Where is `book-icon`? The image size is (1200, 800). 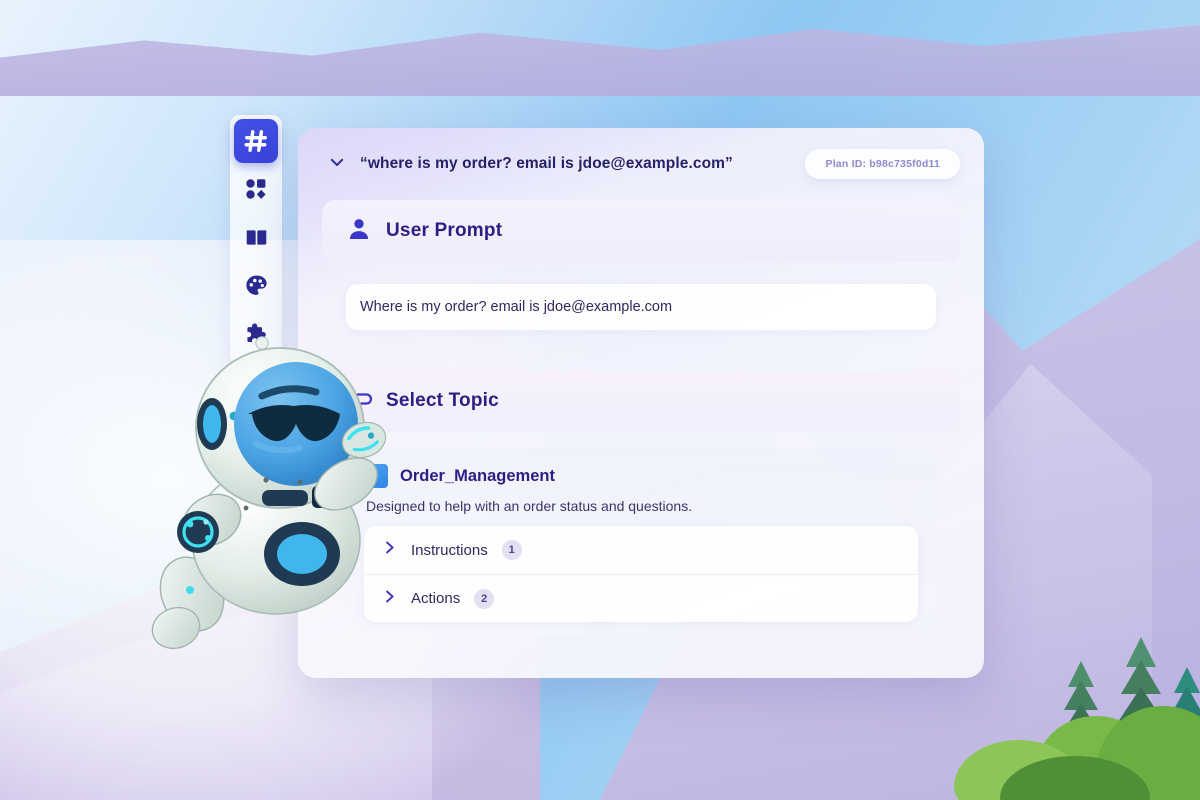 book-icon is located at coordinates (256, 237).